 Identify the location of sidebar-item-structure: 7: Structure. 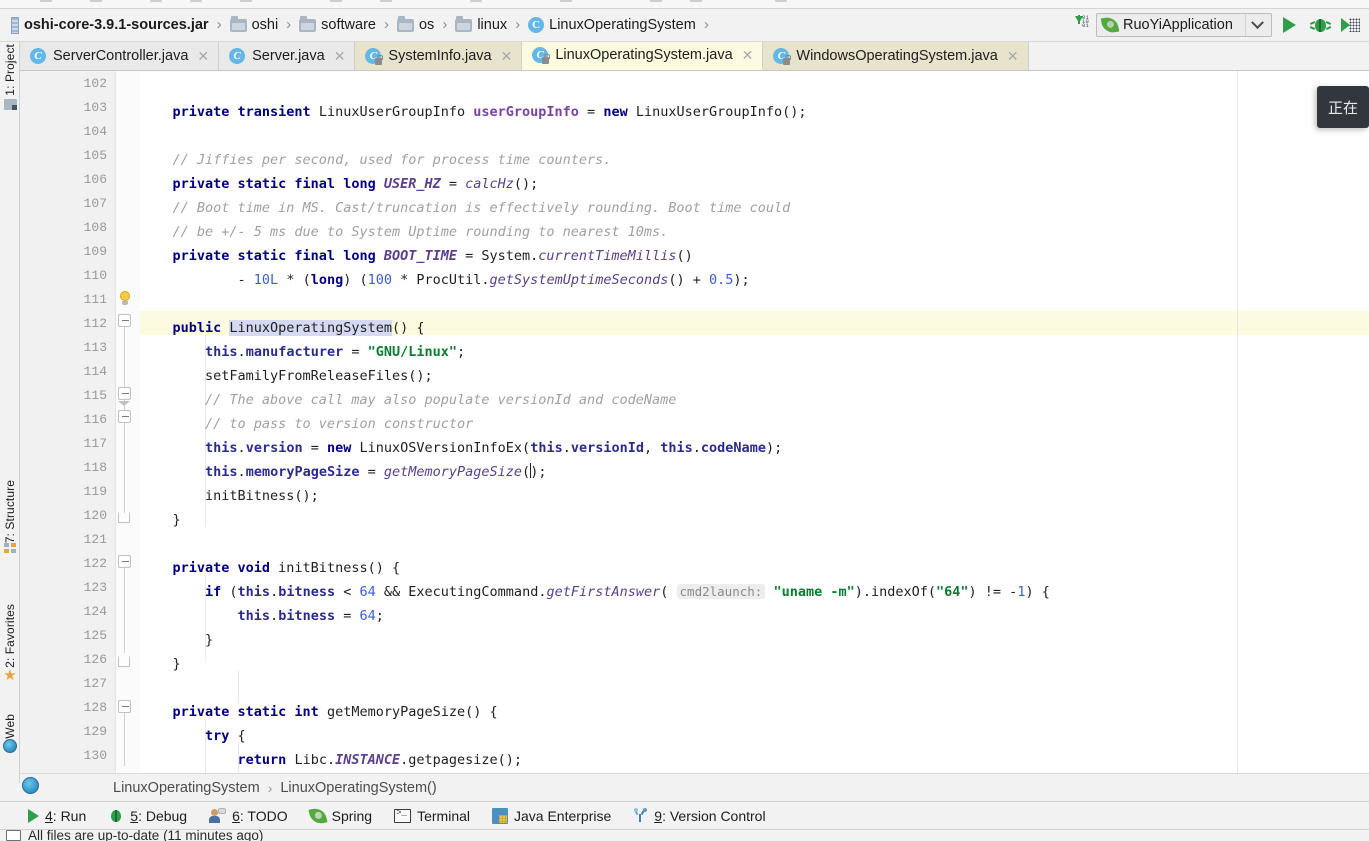
(10, 518).